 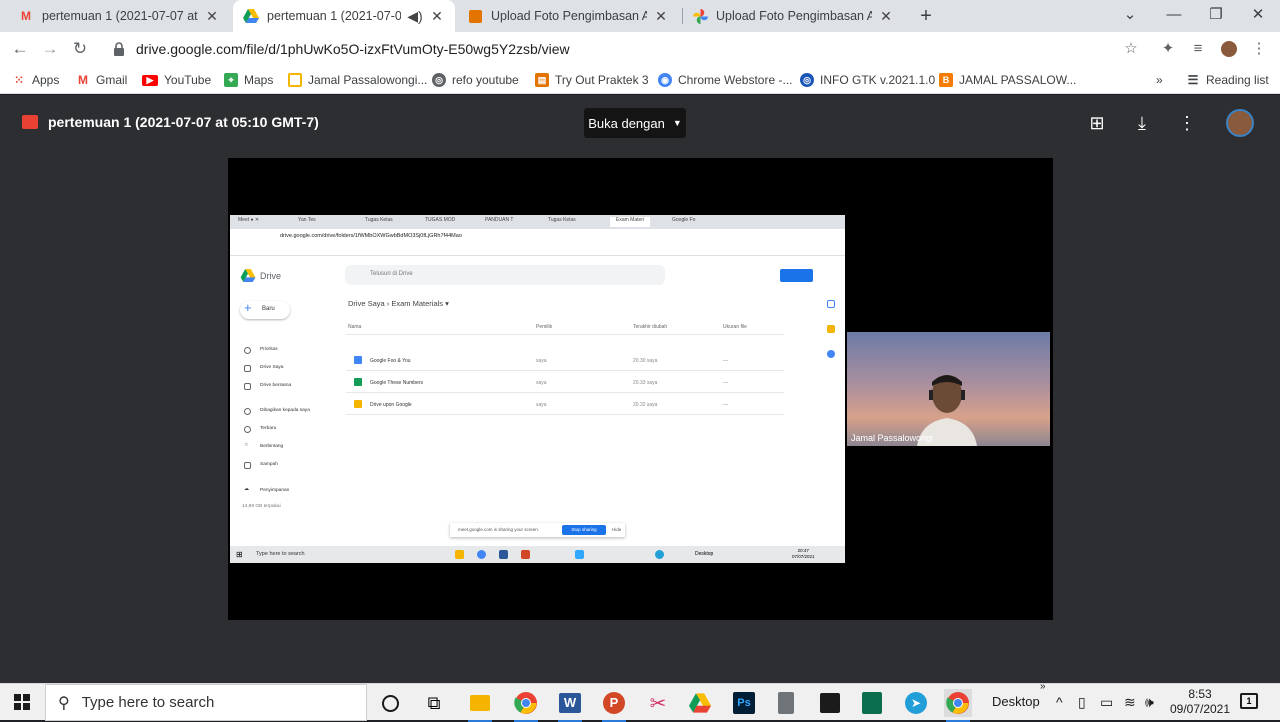 What do you see at coordinates (1259, 49) in the screenshot?
I see `chrome-menu-icon: ⋮` at bounding box center [1259, 49].